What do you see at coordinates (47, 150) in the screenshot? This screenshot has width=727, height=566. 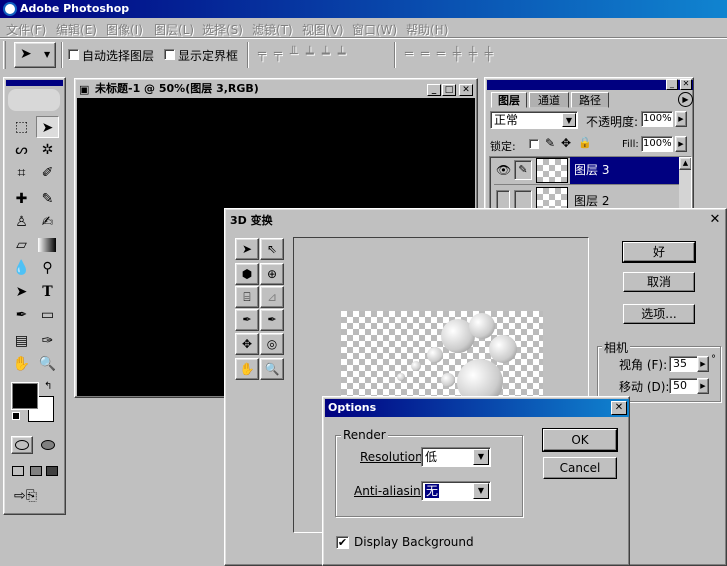 I see `magic-wand-tool-icon: ✲` at bounding box center [47, 150].